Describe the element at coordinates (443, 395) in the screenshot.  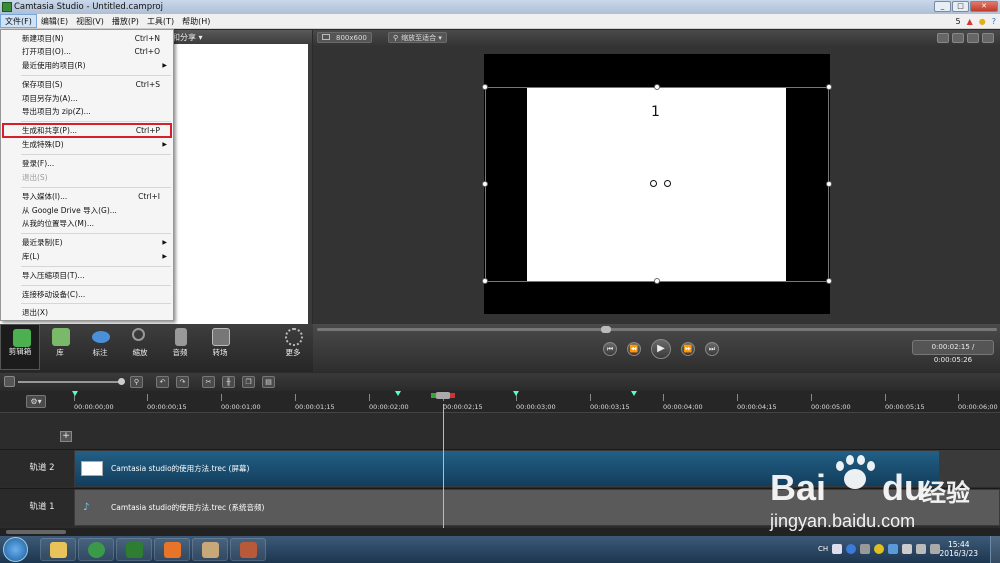
I see `playhead` at that location.